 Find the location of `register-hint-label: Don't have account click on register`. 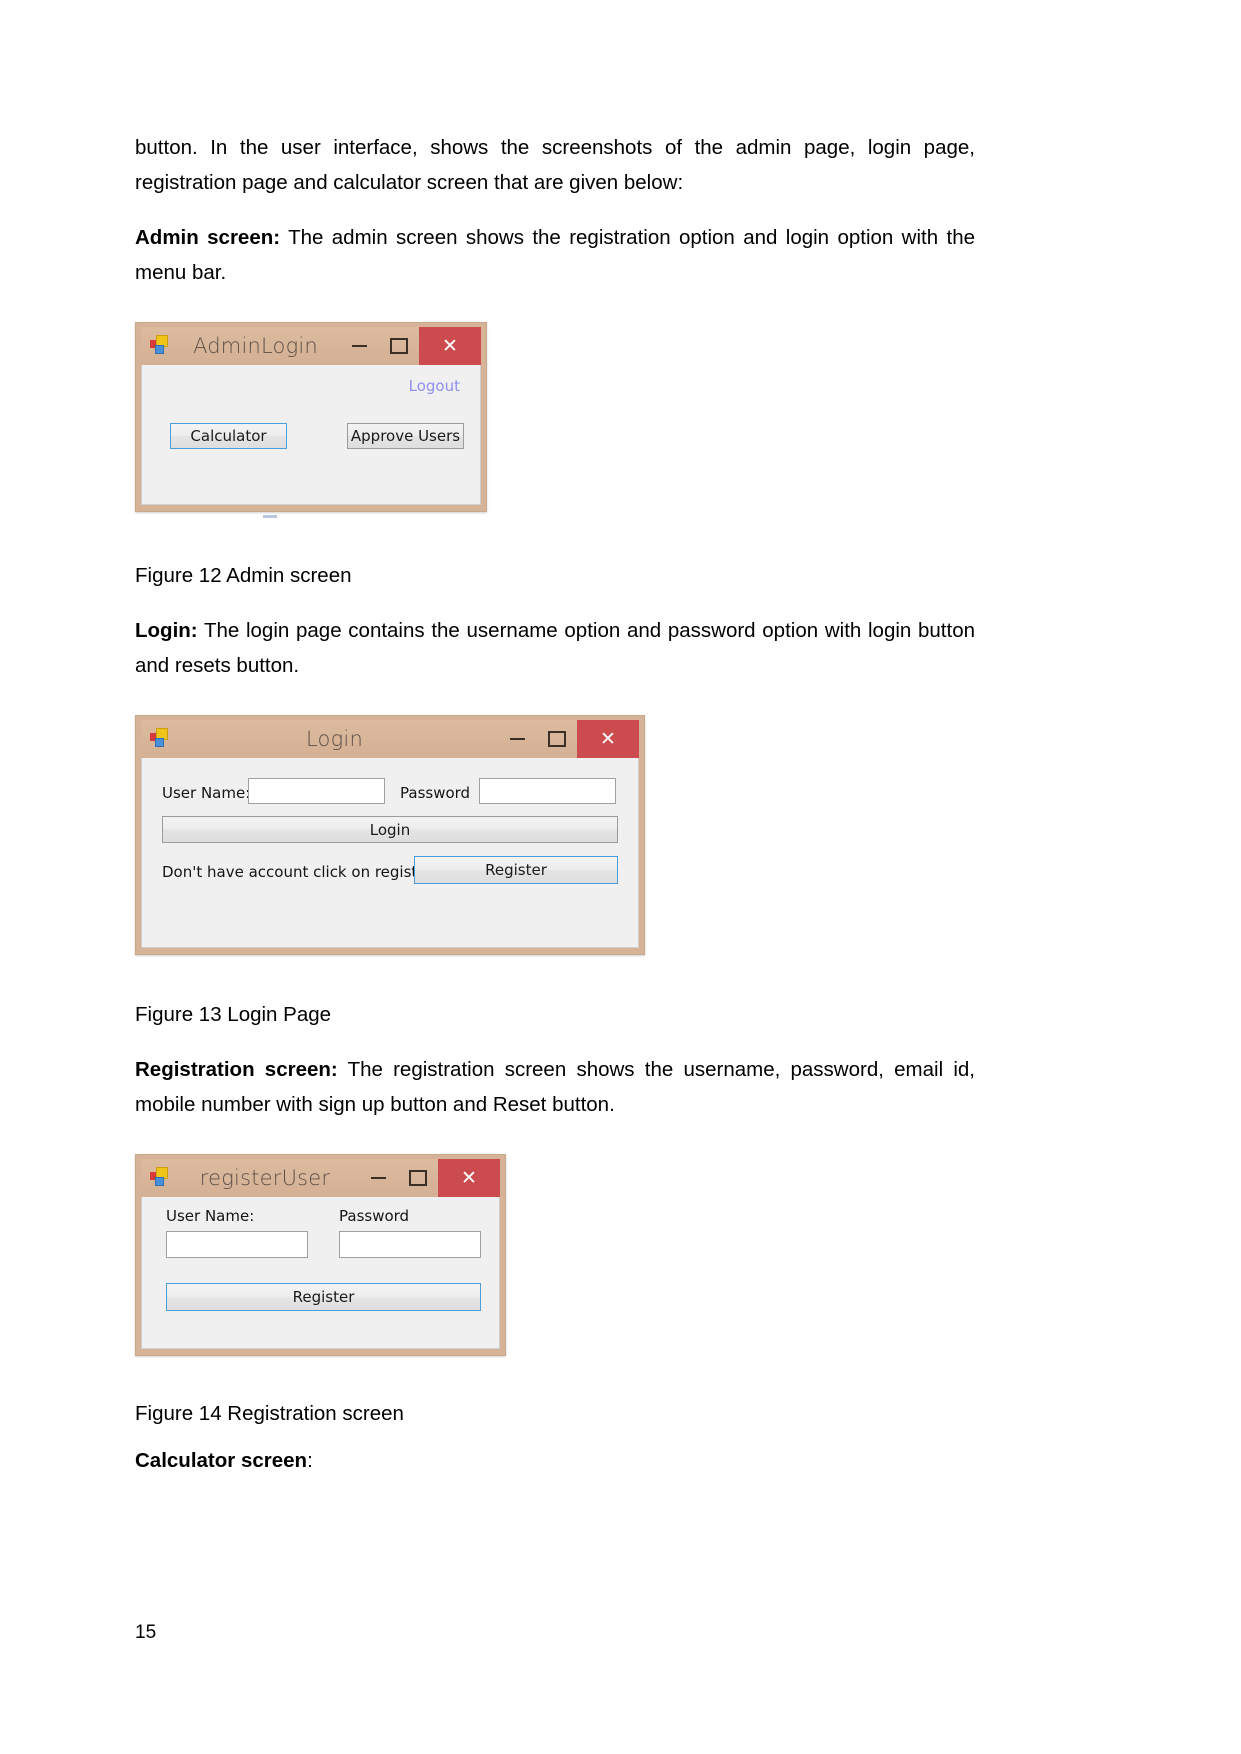

register-hint-label: Don't have account click on register is located at coordinates (297, 872).